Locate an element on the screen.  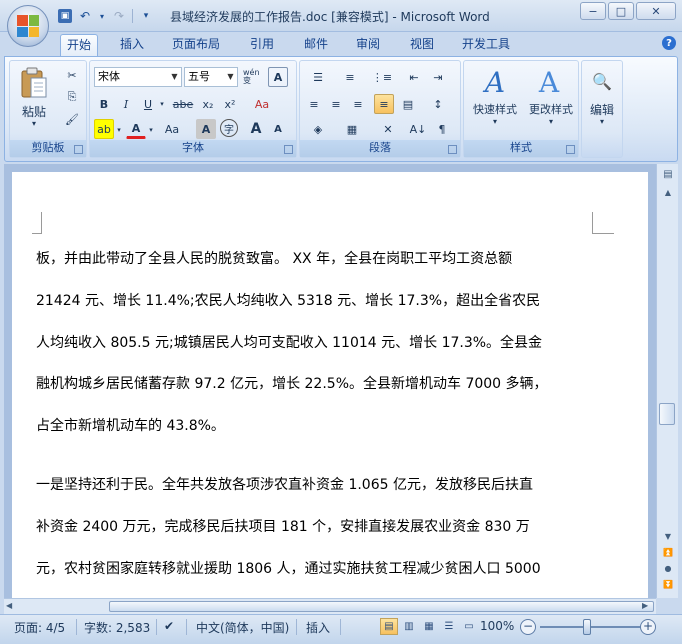
editing-dropdown-icon: ▾ is located at coordinates (602, 121).